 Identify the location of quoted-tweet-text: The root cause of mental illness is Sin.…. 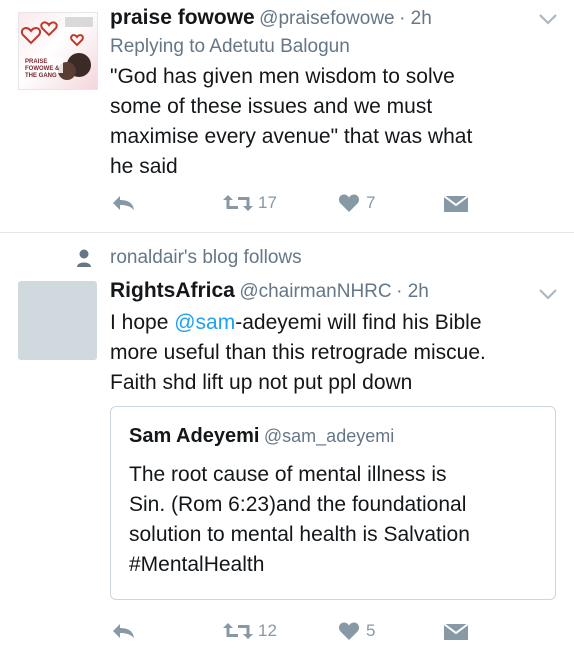
(299, 520).